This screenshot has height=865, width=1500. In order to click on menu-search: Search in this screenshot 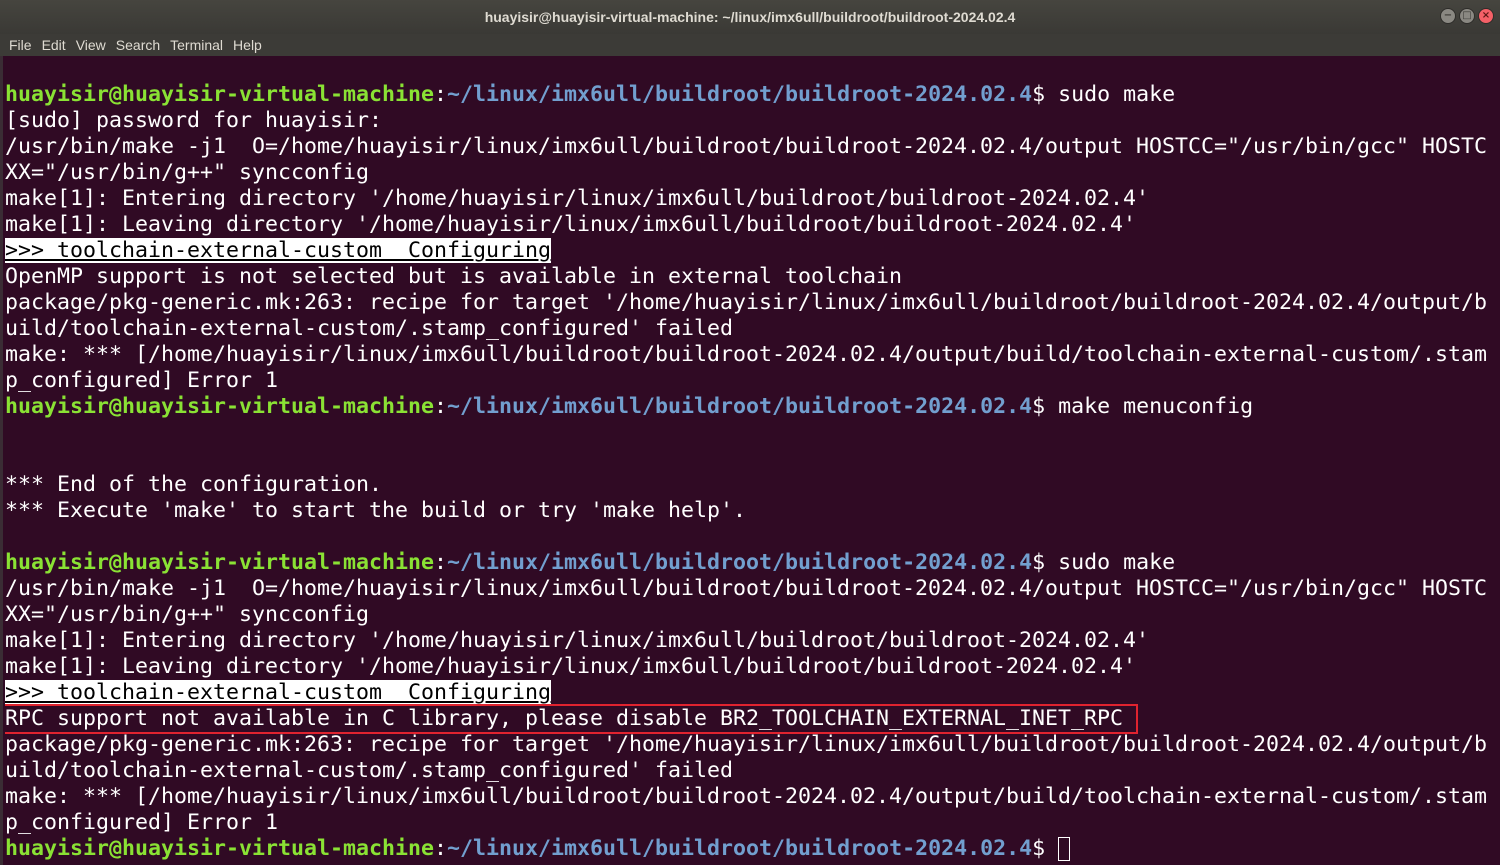, I will do `click(138, 45)`.